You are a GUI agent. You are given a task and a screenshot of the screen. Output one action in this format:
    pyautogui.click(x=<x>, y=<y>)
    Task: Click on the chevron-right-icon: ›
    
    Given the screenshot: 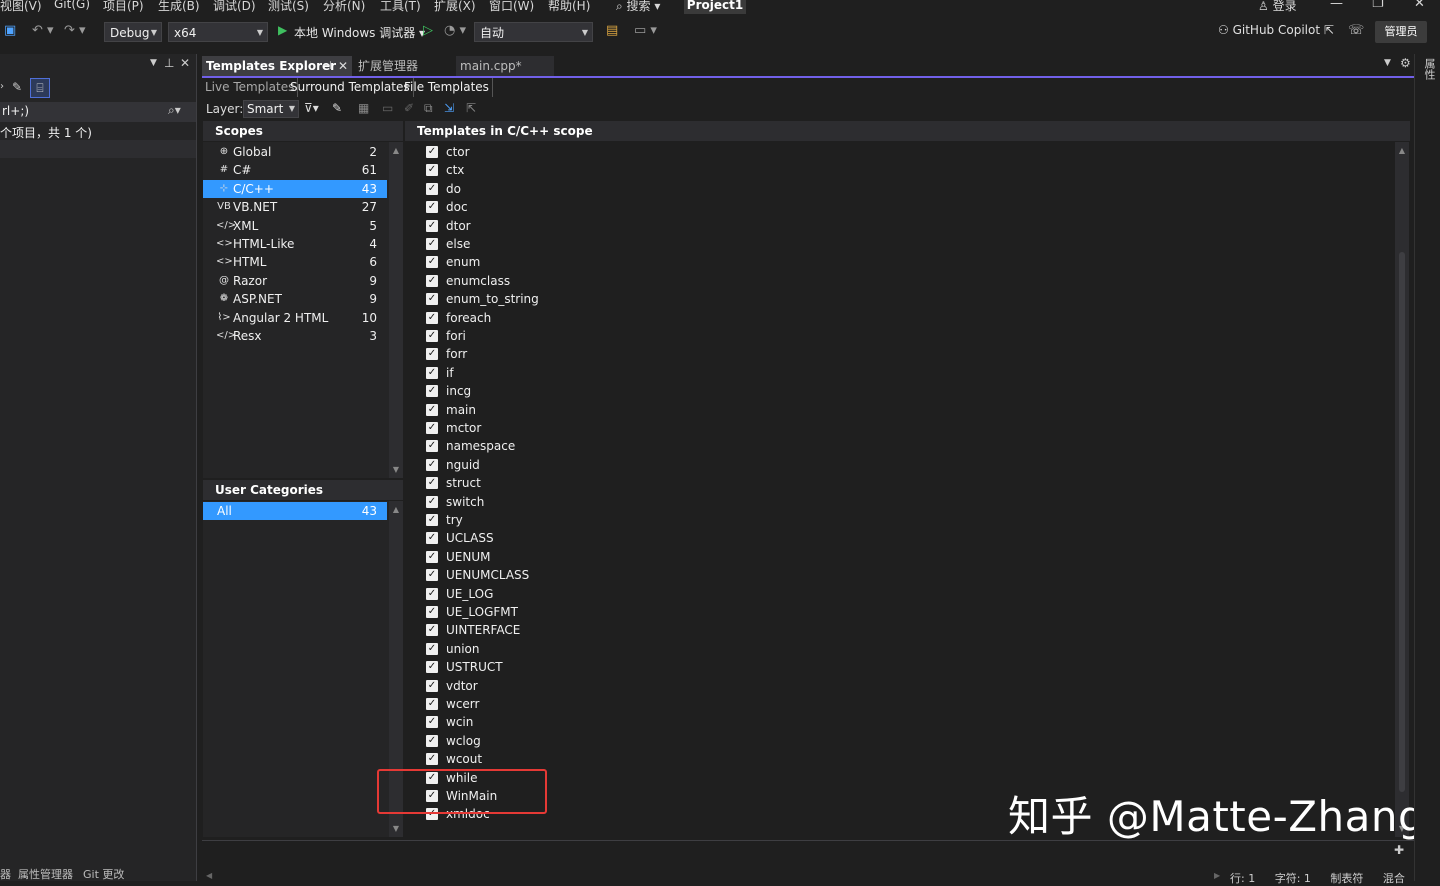 What is the action you would take?
    pyautogui.click(x=2, y=86)
    